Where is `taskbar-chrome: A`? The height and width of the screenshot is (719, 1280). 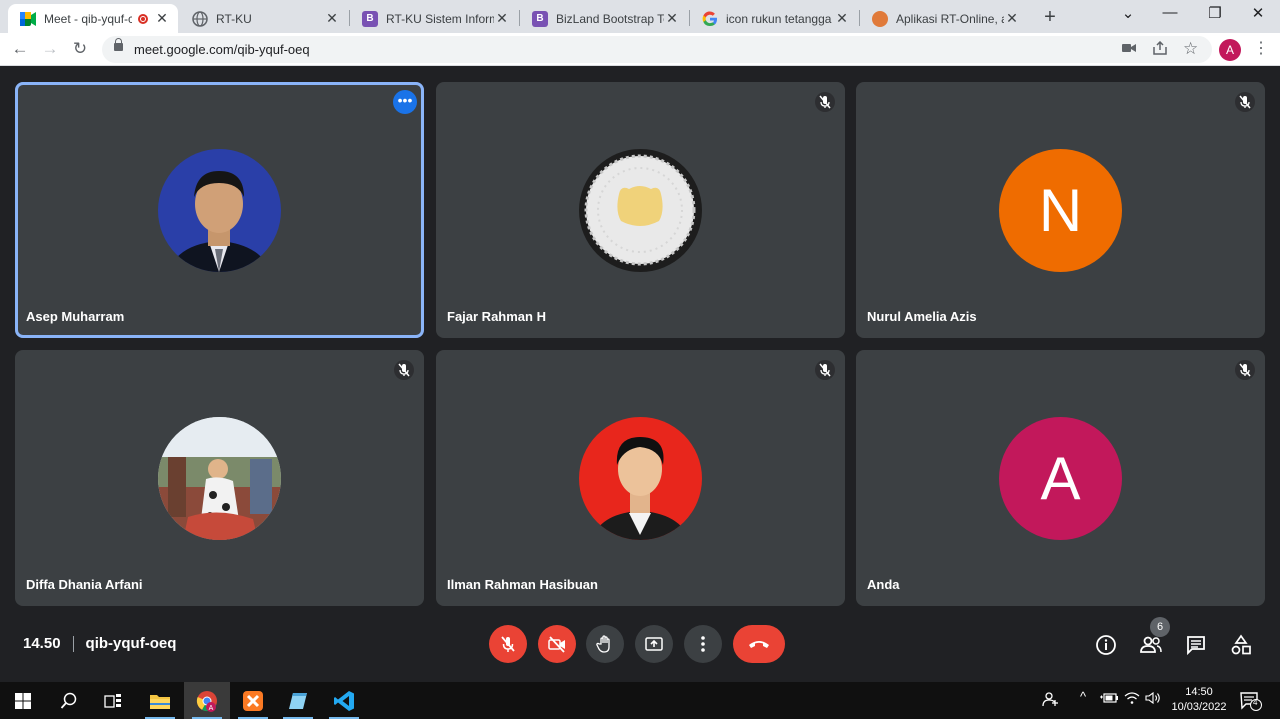 taskbar-chrome: A is located at coordinates (207, 700).